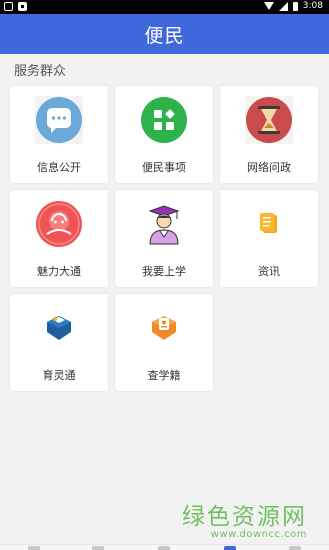 This screenshot has width=329, height=550. What do you see at coordinates (59, 167) in the screenshot?
I see `service-label: 信息公开` at bounding box center [59, 167].